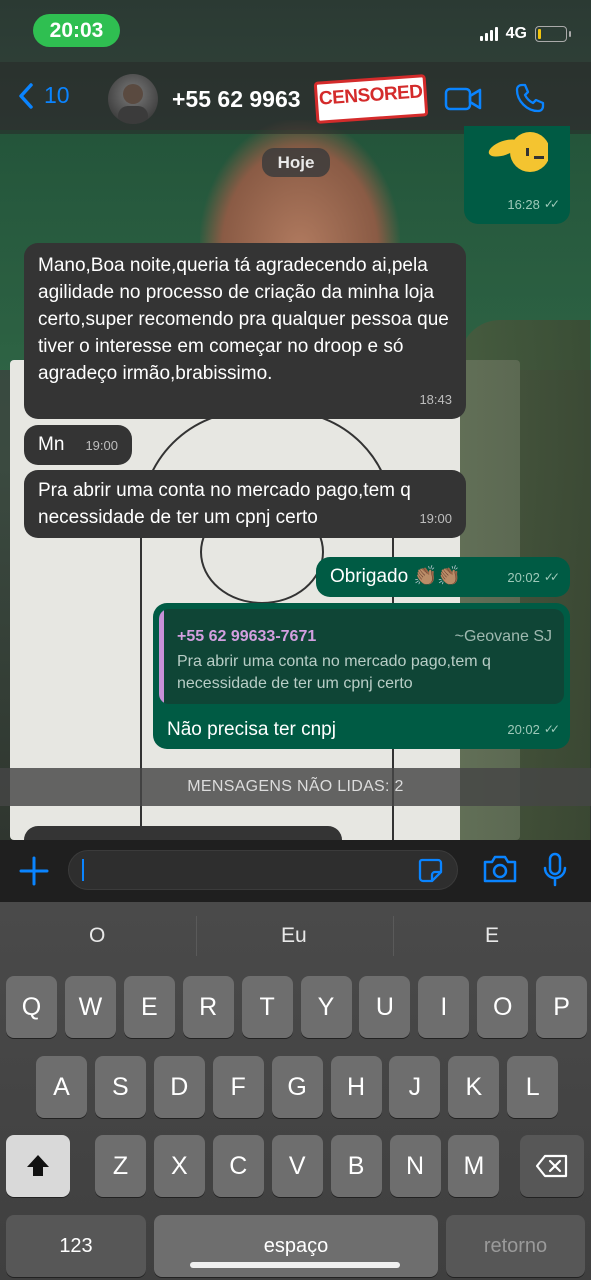 This screenshot has width=591, height=1280. Describe the element at coordinates (415, 1166) in the screenshot. I see `key-n: N` at that location.